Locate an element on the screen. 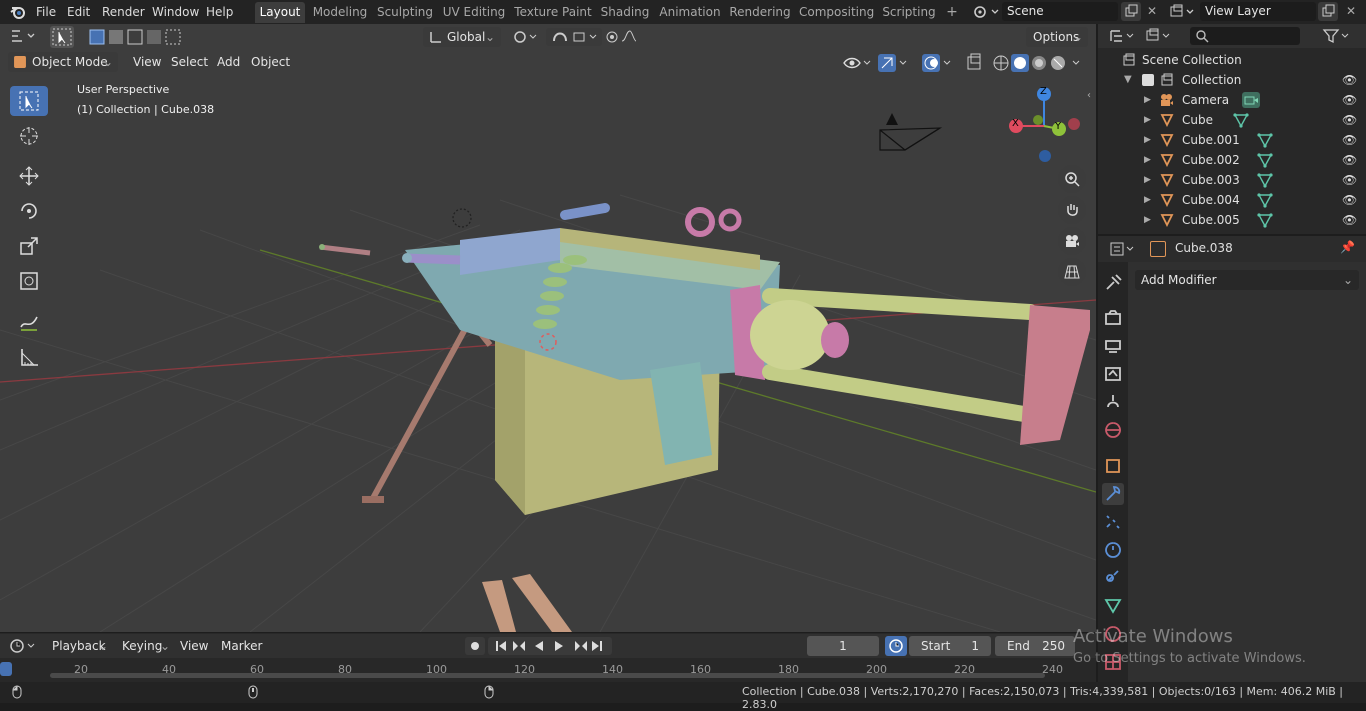  annotate-tool is located at coordinates (29, 322).